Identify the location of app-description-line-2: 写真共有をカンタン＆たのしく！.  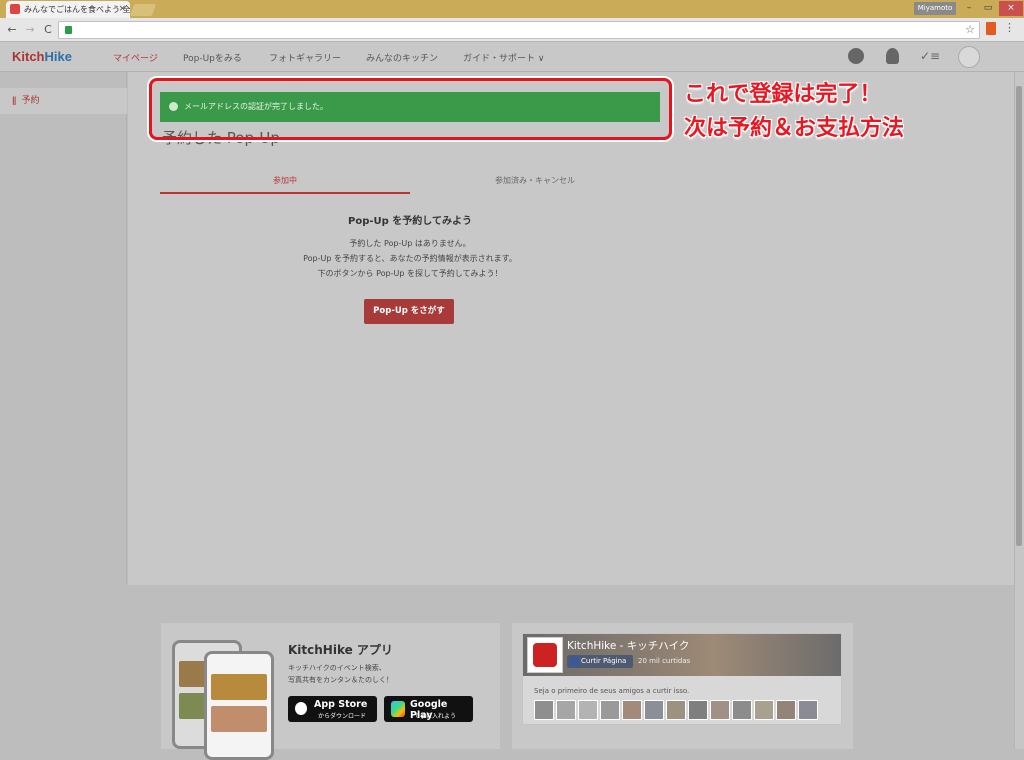
(340, 680).